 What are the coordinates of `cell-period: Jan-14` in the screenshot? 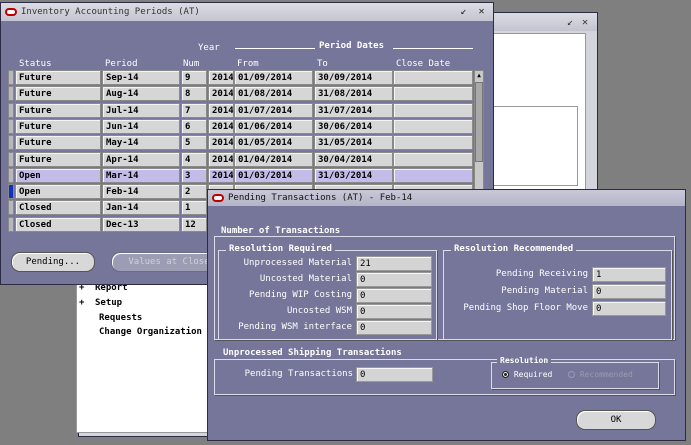 It's located at (141, 208).